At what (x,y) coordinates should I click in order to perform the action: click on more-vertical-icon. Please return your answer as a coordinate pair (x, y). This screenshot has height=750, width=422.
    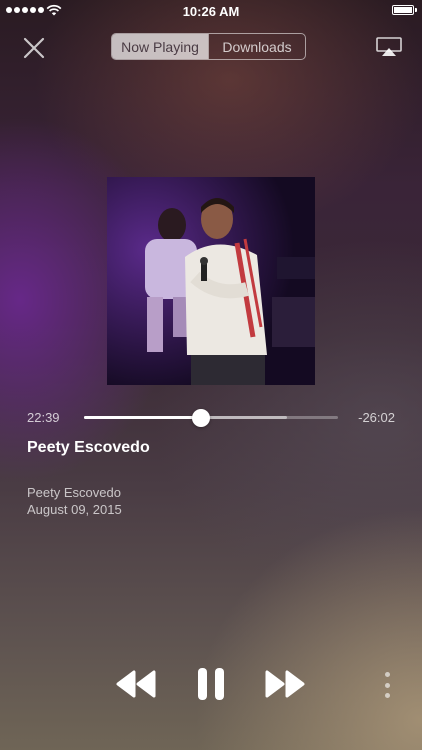
    Looking at the image, I should click on (387, 685).